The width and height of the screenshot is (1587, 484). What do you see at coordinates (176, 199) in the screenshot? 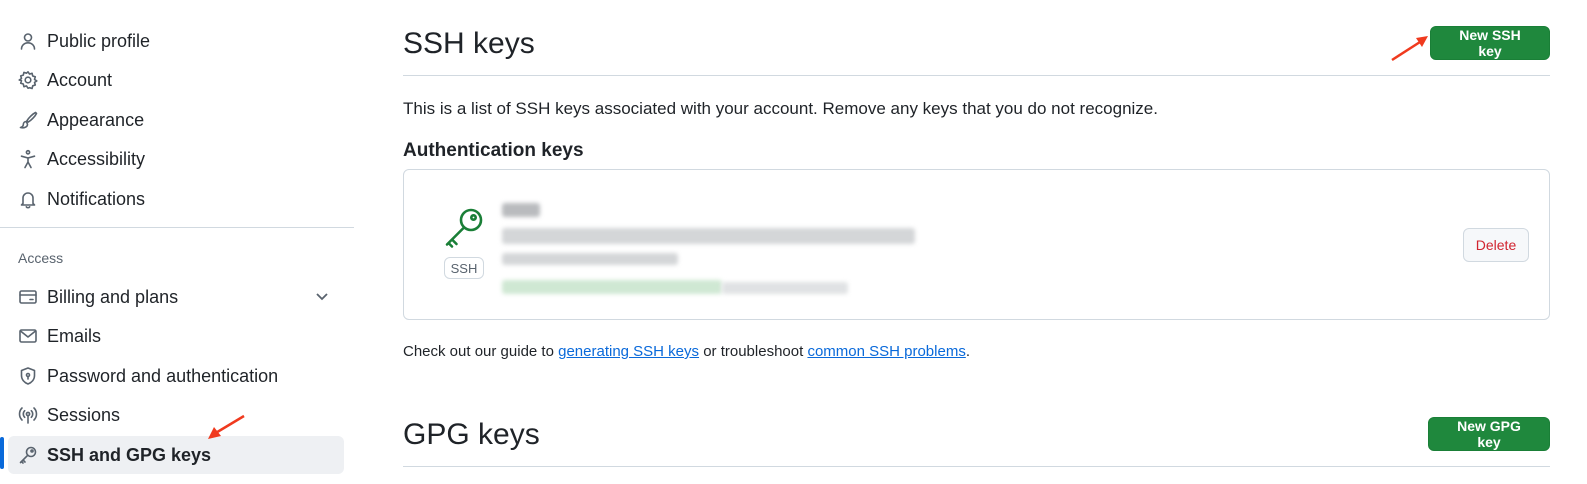
I see `sidebar-item-notifications: Notifications` at bounding box center [176, 199].